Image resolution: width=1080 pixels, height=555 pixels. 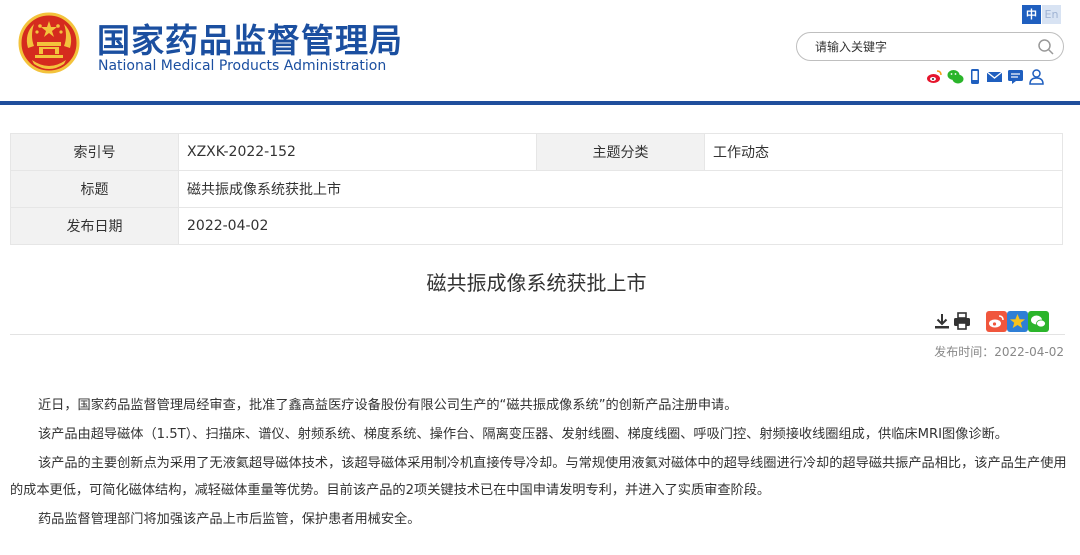 What do you see at coordinates (242, 66) in the screenshot?
I see `site-title-english: National Medical Products Administration` at bounding box center [242, 66].